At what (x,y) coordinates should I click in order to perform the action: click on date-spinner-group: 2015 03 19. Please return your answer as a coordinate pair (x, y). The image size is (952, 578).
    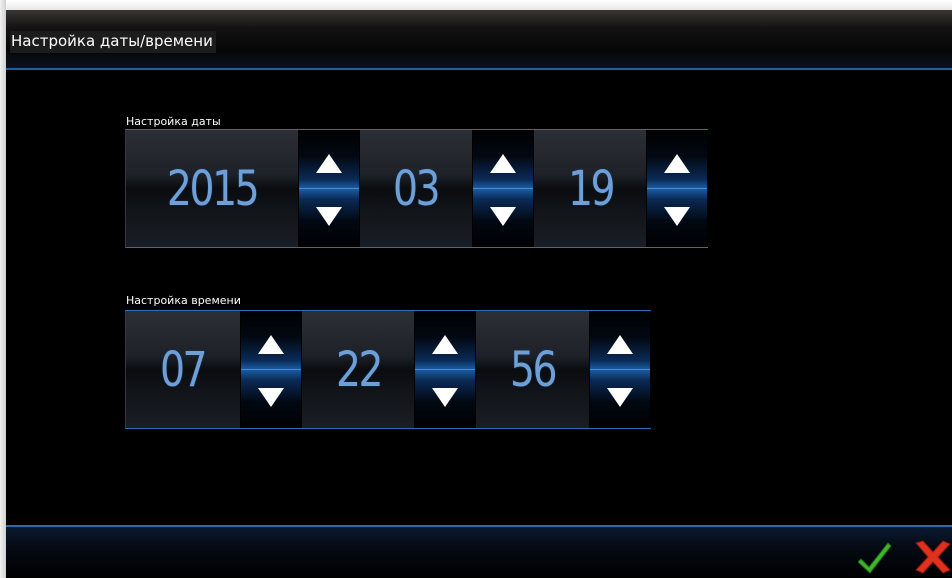
    Looking at the image, I should click on (416, 188).